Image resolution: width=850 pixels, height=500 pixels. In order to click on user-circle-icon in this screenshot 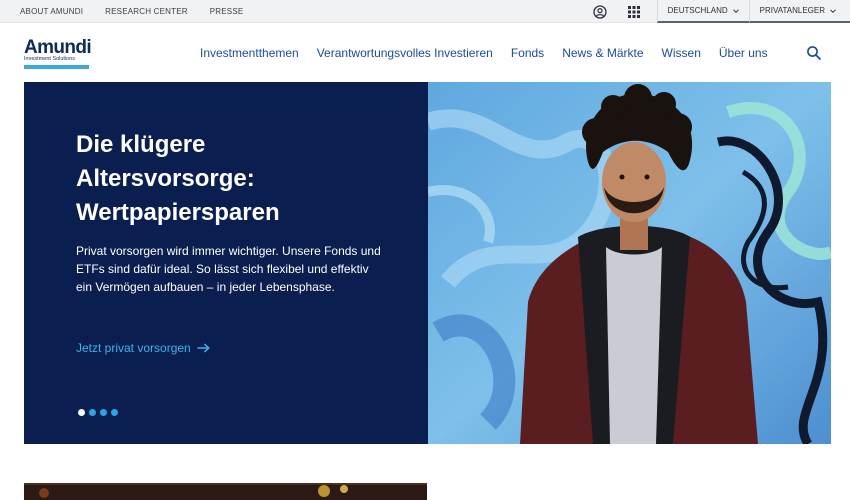, I will do `click(599, 11)`.